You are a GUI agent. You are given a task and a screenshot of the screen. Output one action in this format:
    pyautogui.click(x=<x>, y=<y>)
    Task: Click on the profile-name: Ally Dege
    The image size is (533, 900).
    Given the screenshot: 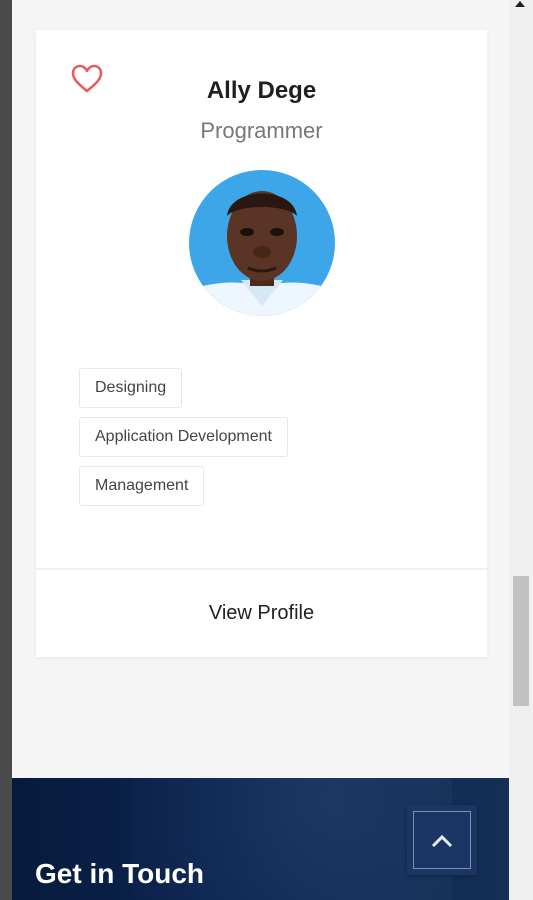 What is the action you would take?
    pyautogui.click(x=261, y=90)
    